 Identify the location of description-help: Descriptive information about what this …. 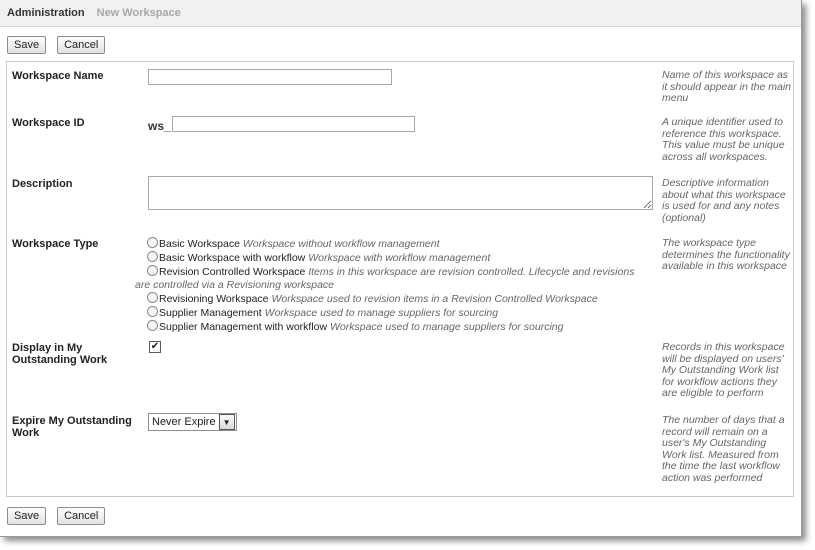
(724, 200).